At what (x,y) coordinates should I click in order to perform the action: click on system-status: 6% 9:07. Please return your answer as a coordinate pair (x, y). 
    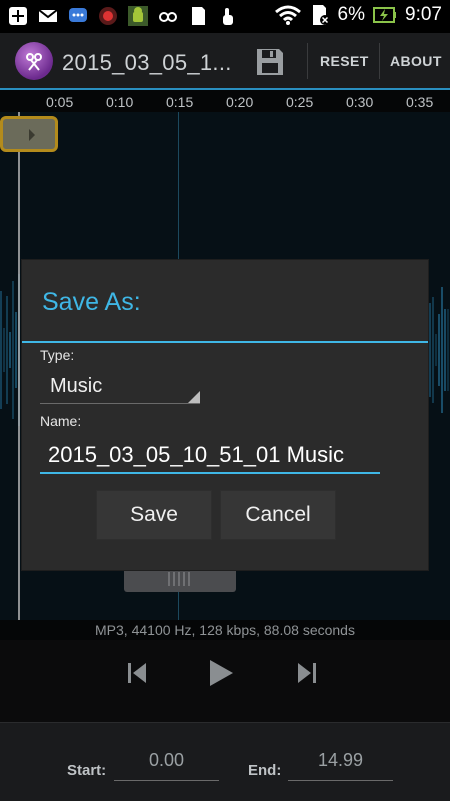
    Looking at the image, I should click on (358, 15).